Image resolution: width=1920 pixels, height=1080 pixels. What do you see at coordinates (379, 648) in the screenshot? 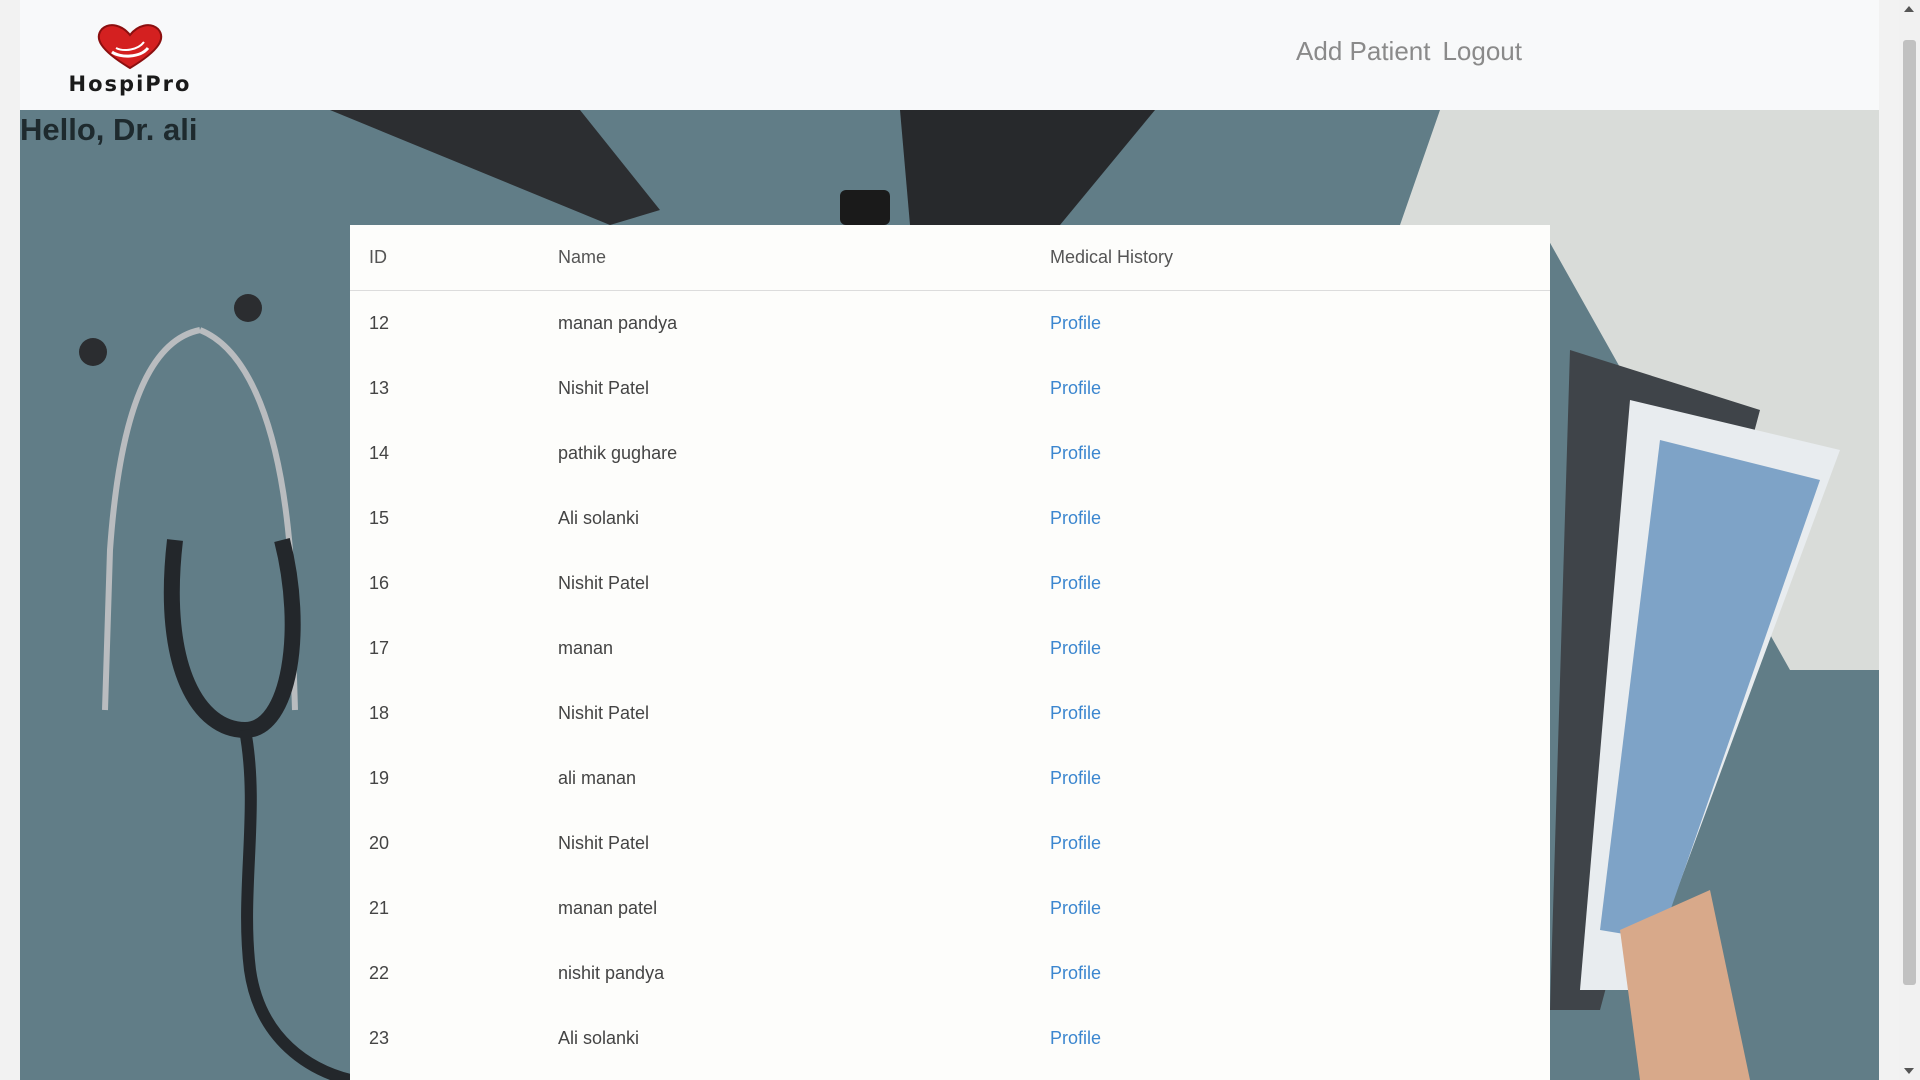
I see `cell-id: 17` at bounding box center [379, 648].